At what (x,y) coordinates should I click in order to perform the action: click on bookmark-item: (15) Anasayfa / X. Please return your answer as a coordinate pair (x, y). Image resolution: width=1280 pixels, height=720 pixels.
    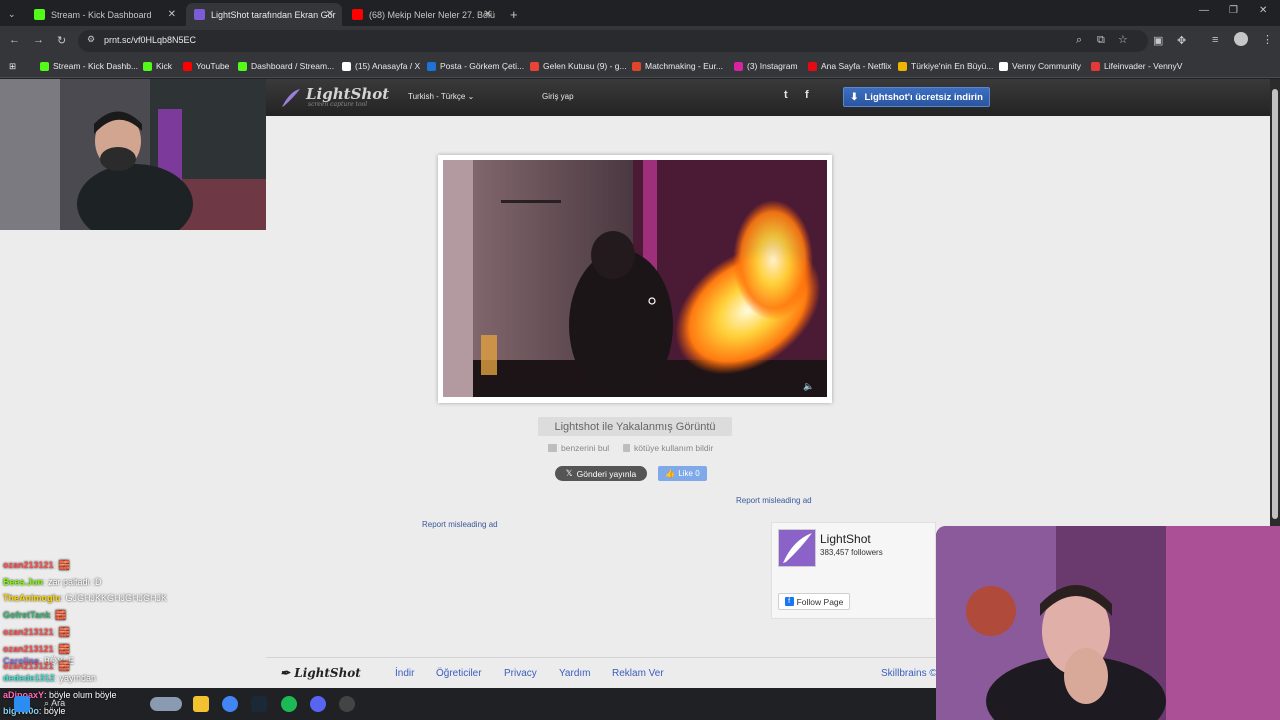
    Looking at the image, I should click on (381, 66).